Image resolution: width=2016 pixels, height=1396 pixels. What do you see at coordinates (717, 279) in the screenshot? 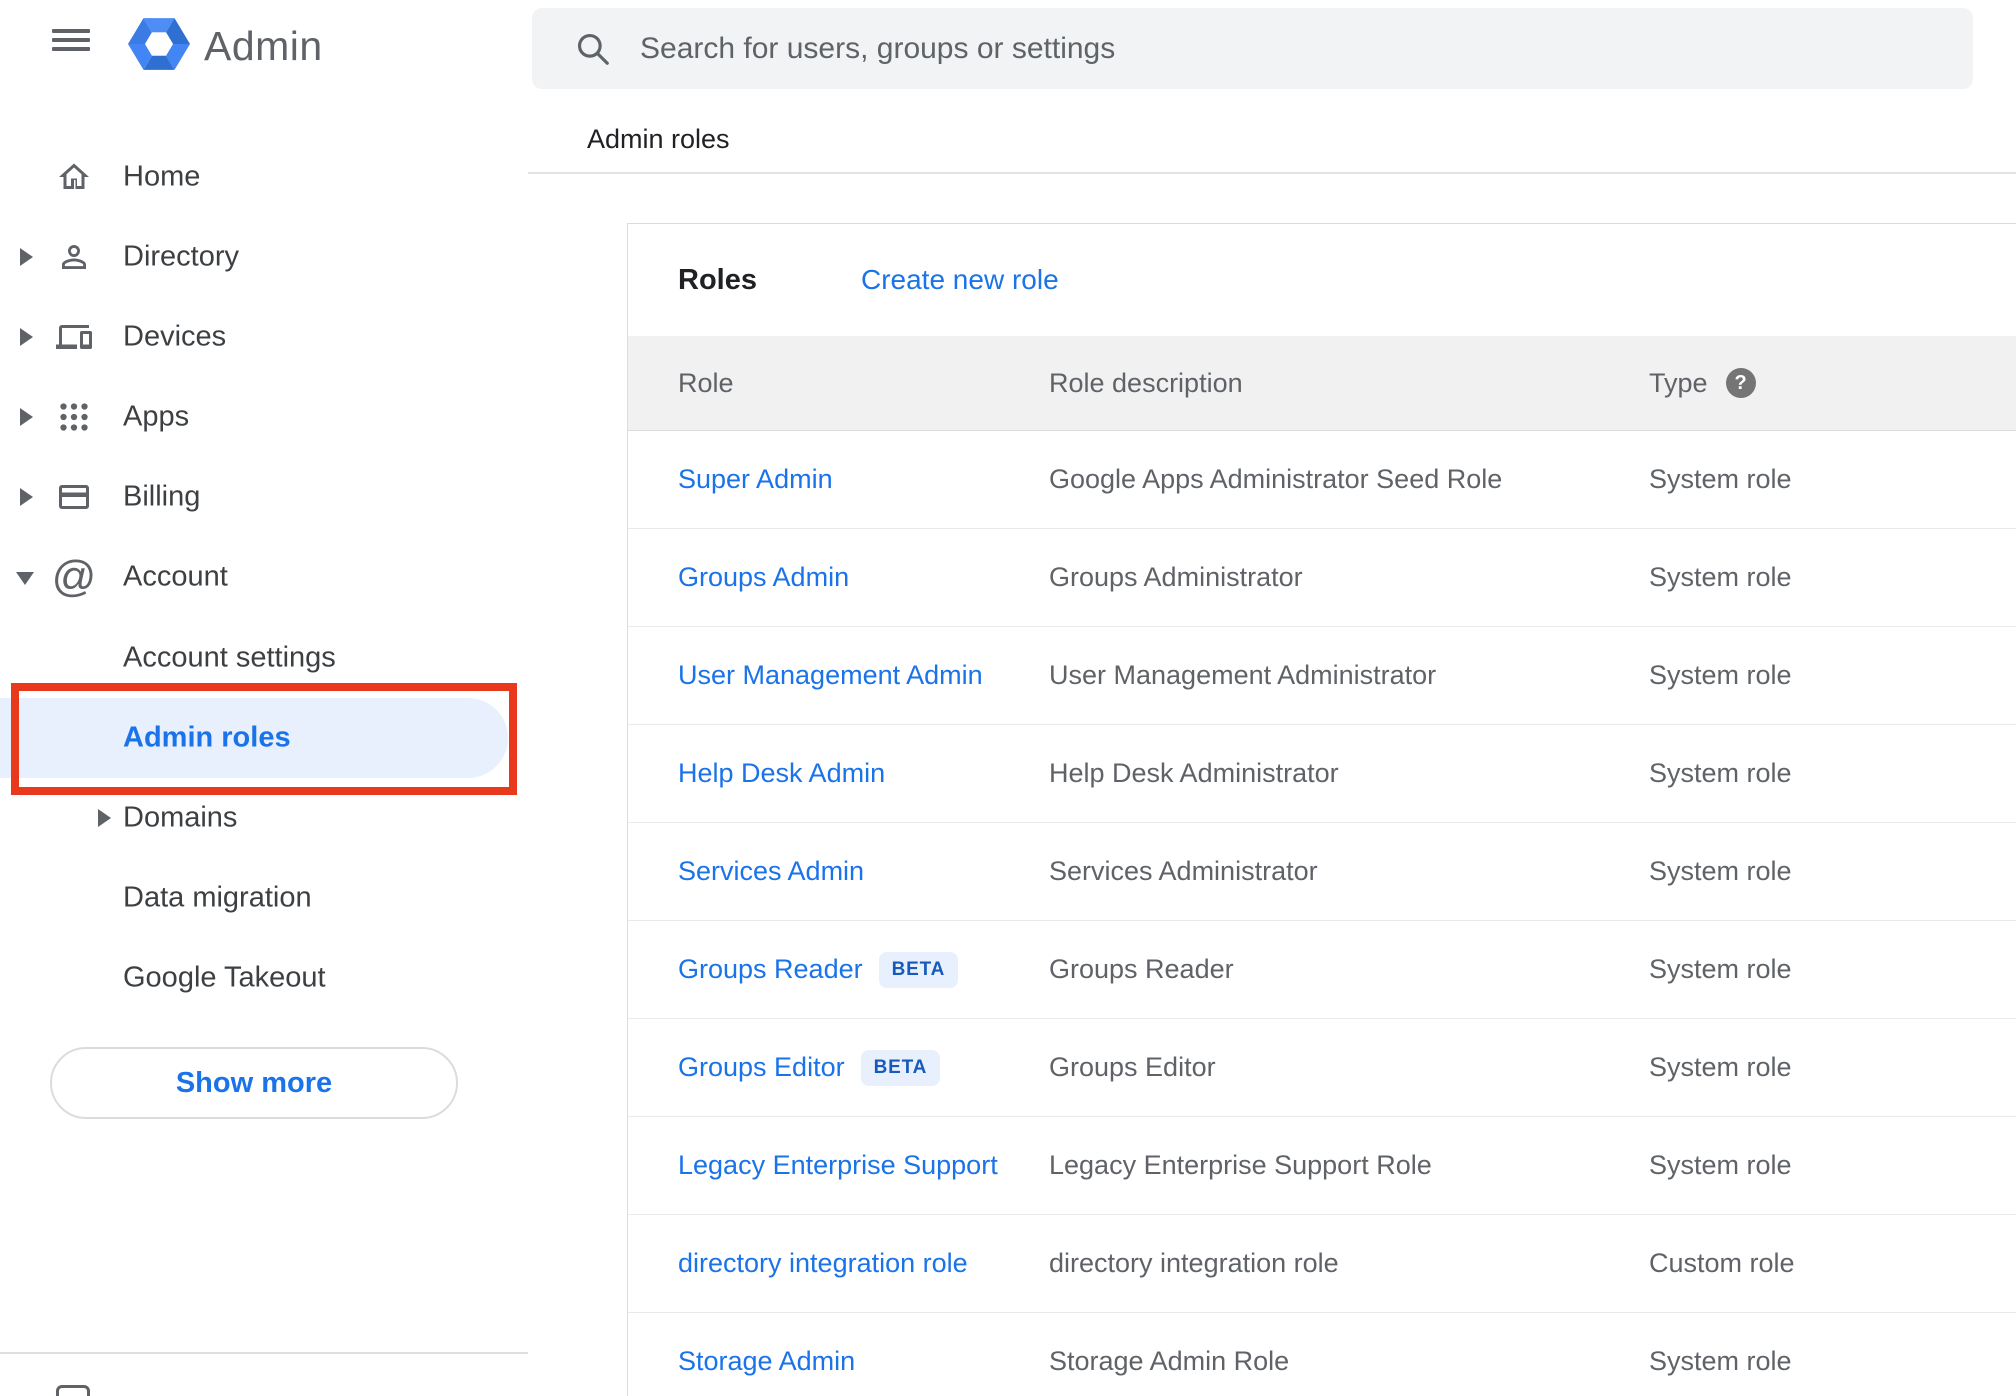
I see `card-title: Roles` at bounding box center [717, 279].